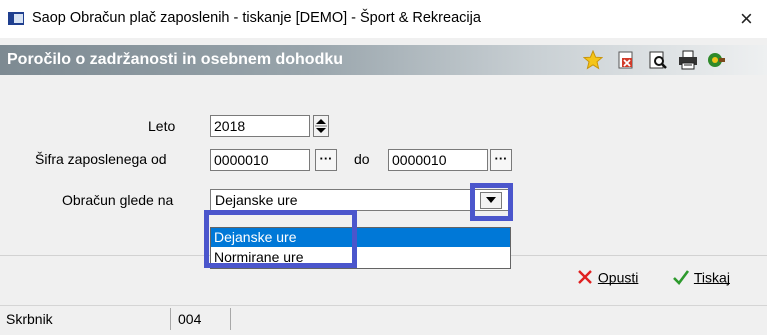  What do you see at coordinates (326, 160) in the screenshot?
I see `employee-from-browse-button: ···` at bounding box center [326, 160].